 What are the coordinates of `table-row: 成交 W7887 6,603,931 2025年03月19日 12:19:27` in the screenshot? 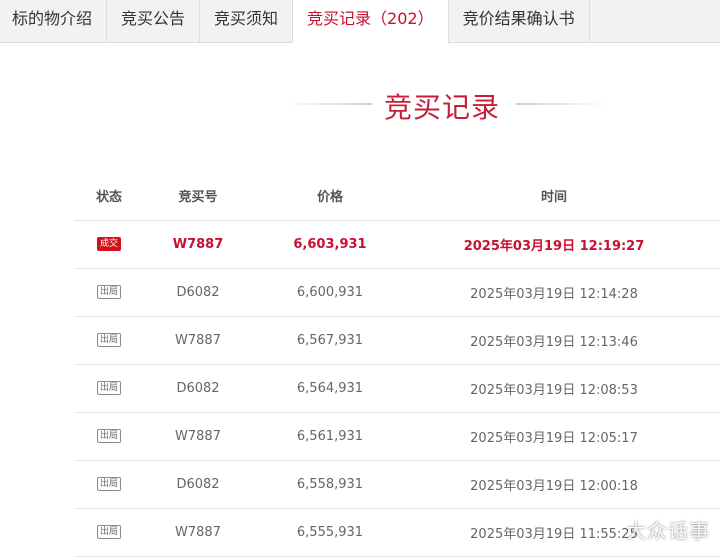 It's located at (397, 244).